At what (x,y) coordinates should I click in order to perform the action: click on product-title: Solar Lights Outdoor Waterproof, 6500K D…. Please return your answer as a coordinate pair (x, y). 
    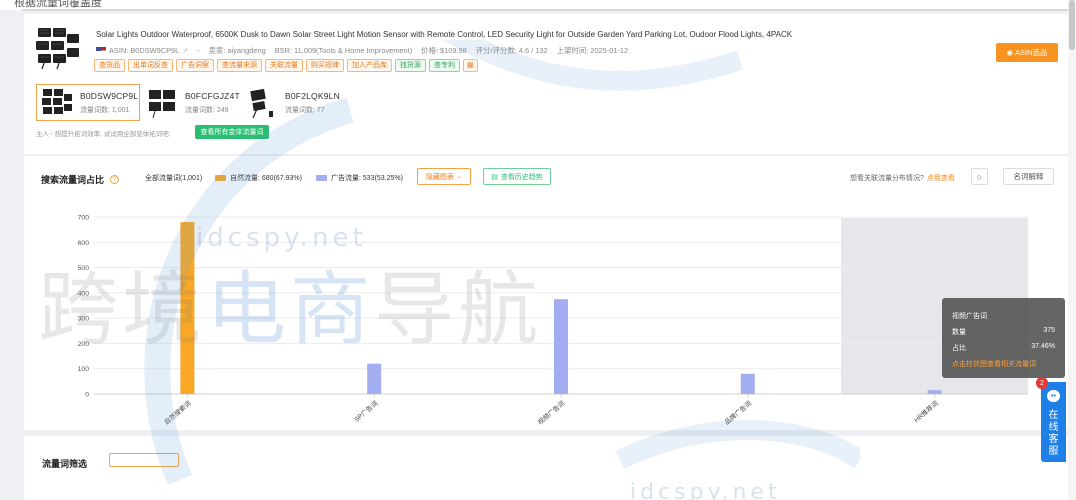
    Looking at the image, I should click on (444, 34).